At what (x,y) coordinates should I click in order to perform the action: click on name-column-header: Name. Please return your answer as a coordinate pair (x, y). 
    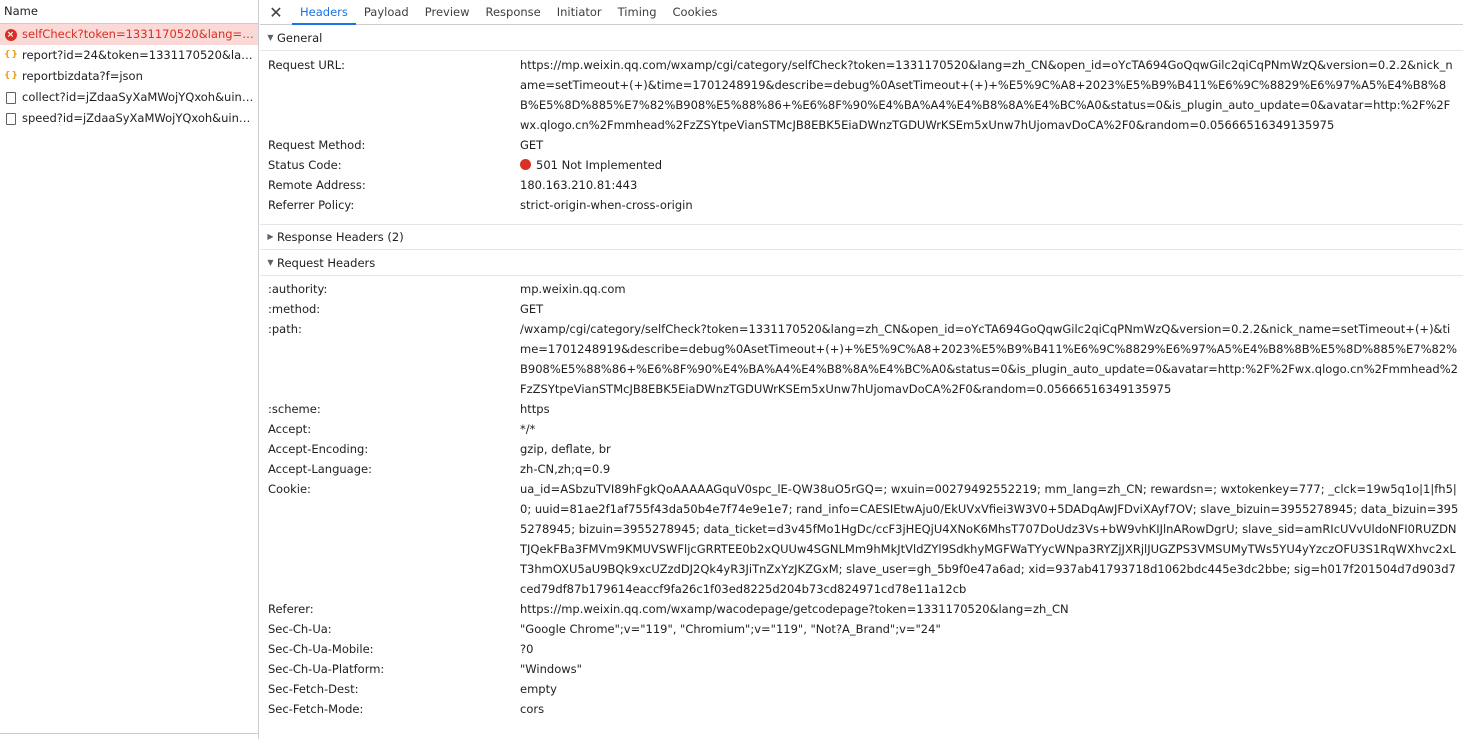
    Looking at the image, I should click on (129, 12).